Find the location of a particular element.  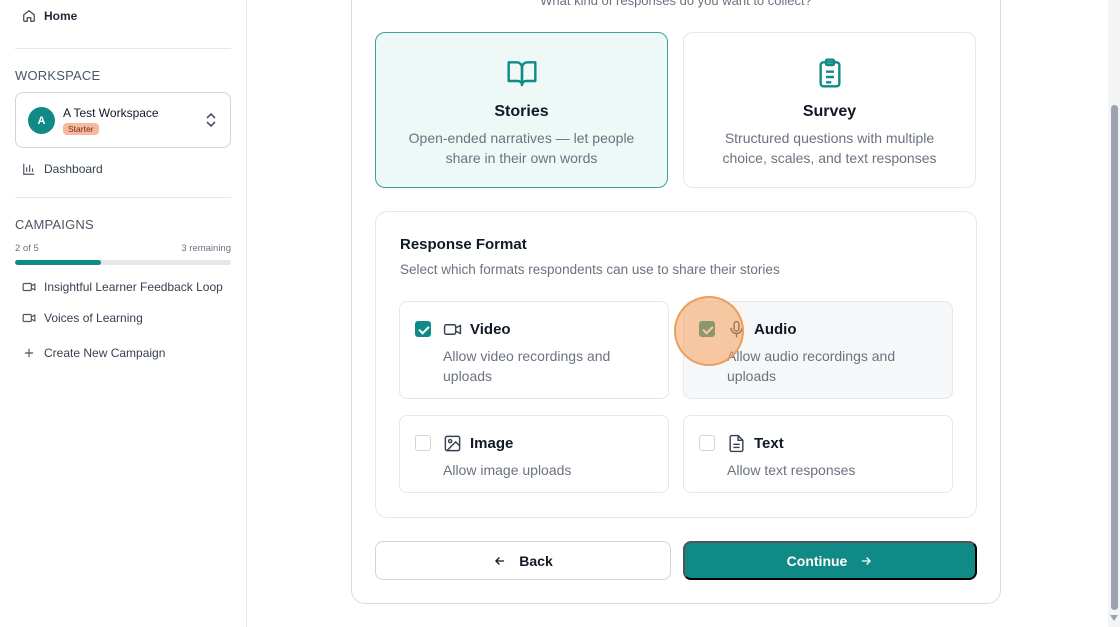

campaigns-section-title: CAMPAIGNS is located at coordinates (54, 224).